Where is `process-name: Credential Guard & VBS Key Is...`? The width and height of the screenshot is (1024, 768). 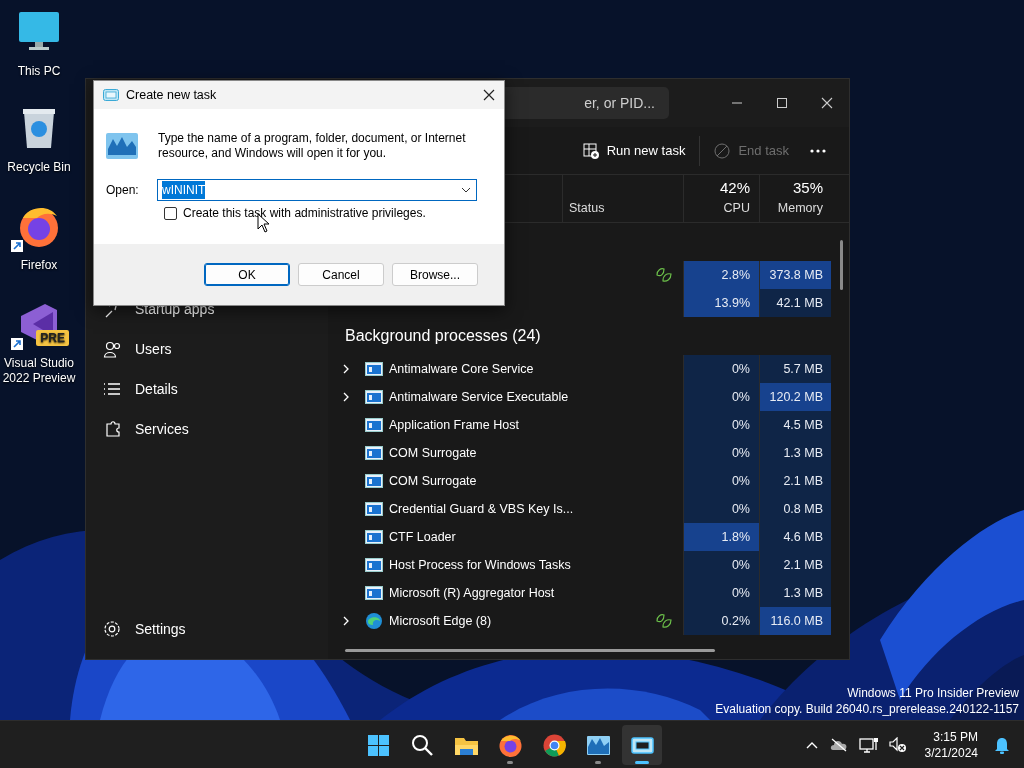
process-name: Credential Guard & VBS Key Is... is located at coordinates (481, 509).